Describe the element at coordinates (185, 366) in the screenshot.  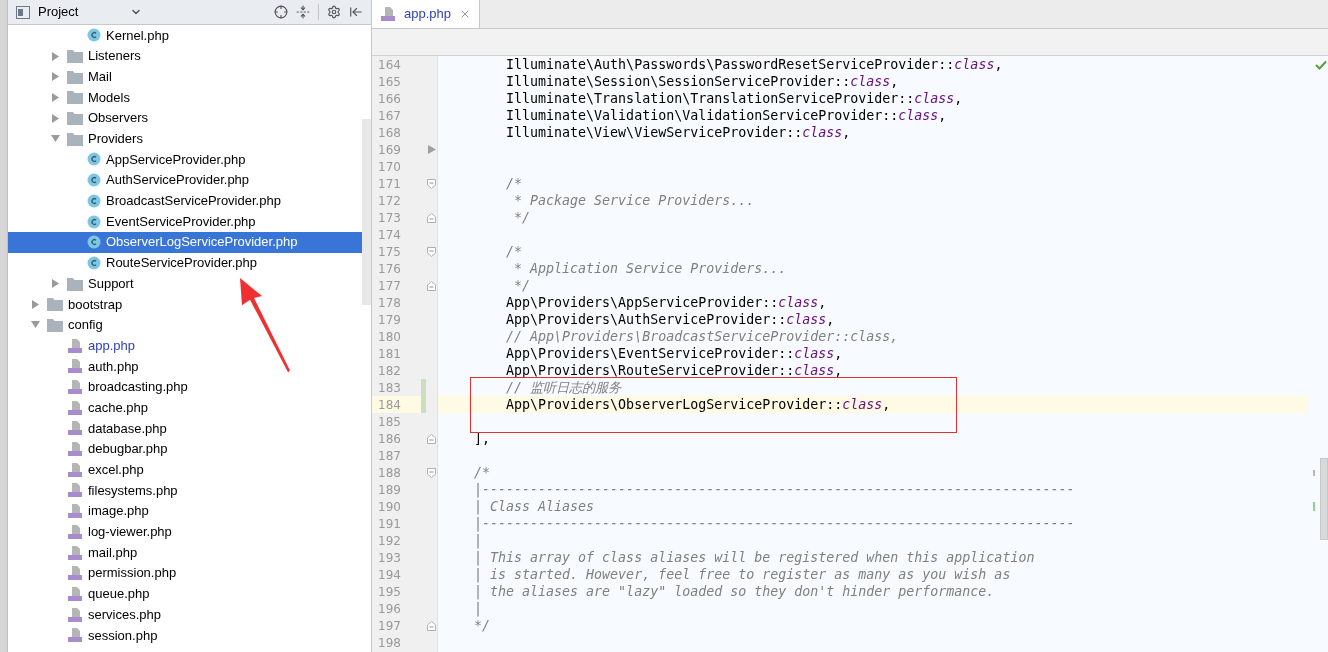
I see `tree-item: auth.php` at that location.